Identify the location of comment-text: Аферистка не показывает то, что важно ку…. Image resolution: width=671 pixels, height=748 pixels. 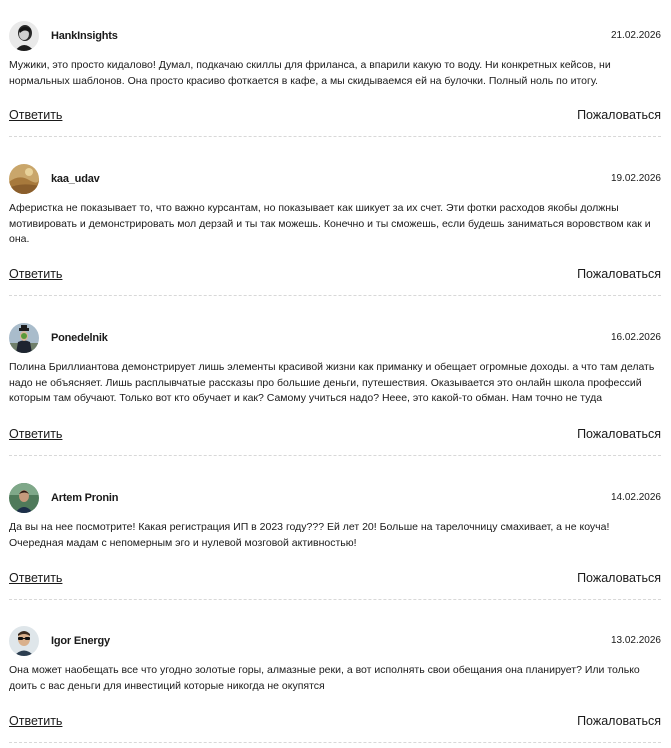
(330, 223).